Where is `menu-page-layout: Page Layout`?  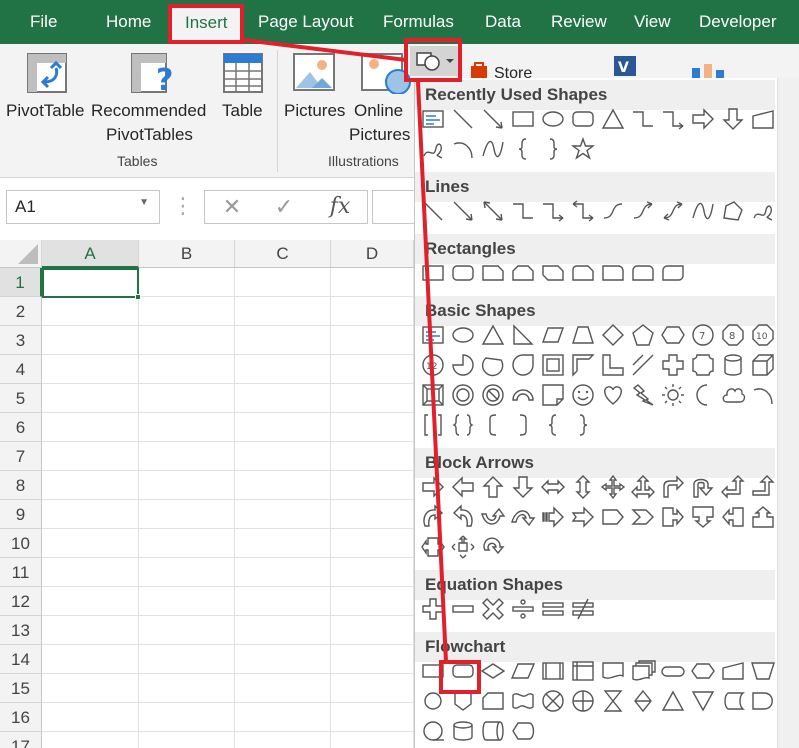 menu-page-layout: Page Layout is located at coordinates (305, 24).